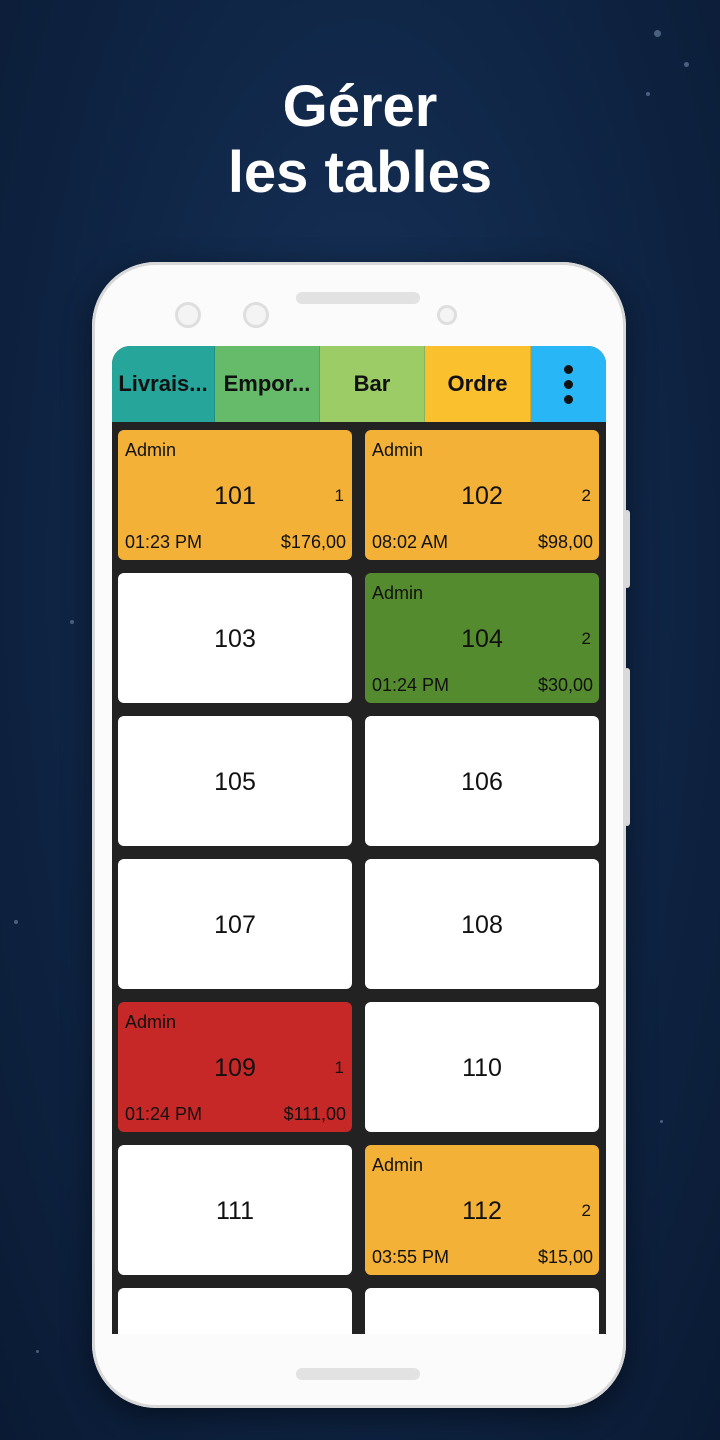  I want to click on table-number: 112, so click(482, 1211).